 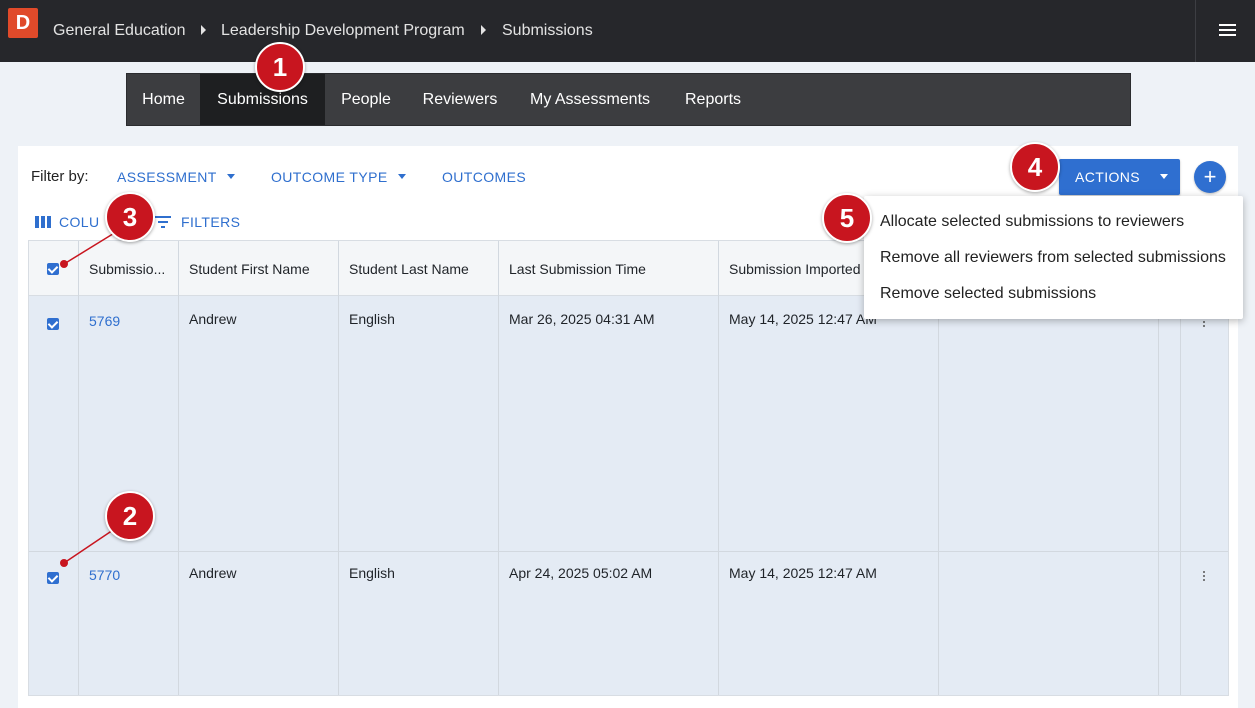 What do you see at coordinates (1035, 167) in the screenshot?
I see `callout-4: 4` at bounding box center [1035, 167].